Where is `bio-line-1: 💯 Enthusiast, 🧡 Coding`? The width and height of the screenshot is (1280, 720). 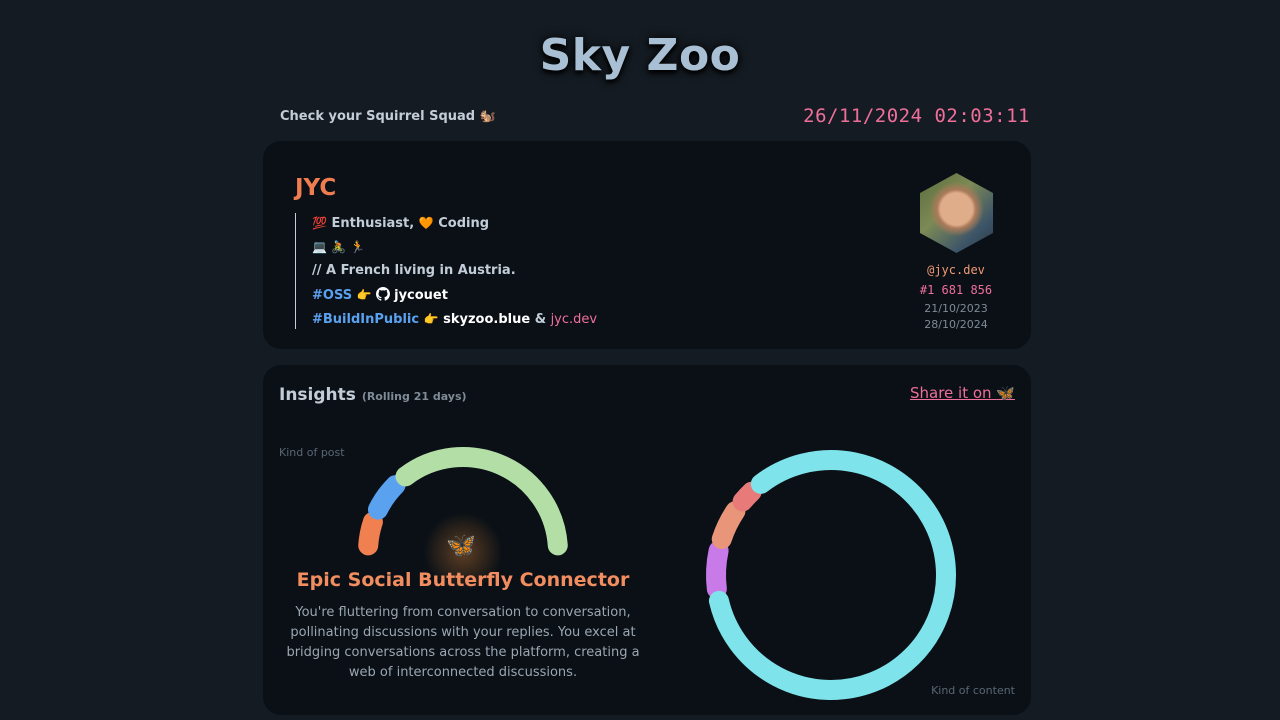
bio-line-1: 💯 Enthusiast, 🧡 Coding is located at coordinates (454, 225).